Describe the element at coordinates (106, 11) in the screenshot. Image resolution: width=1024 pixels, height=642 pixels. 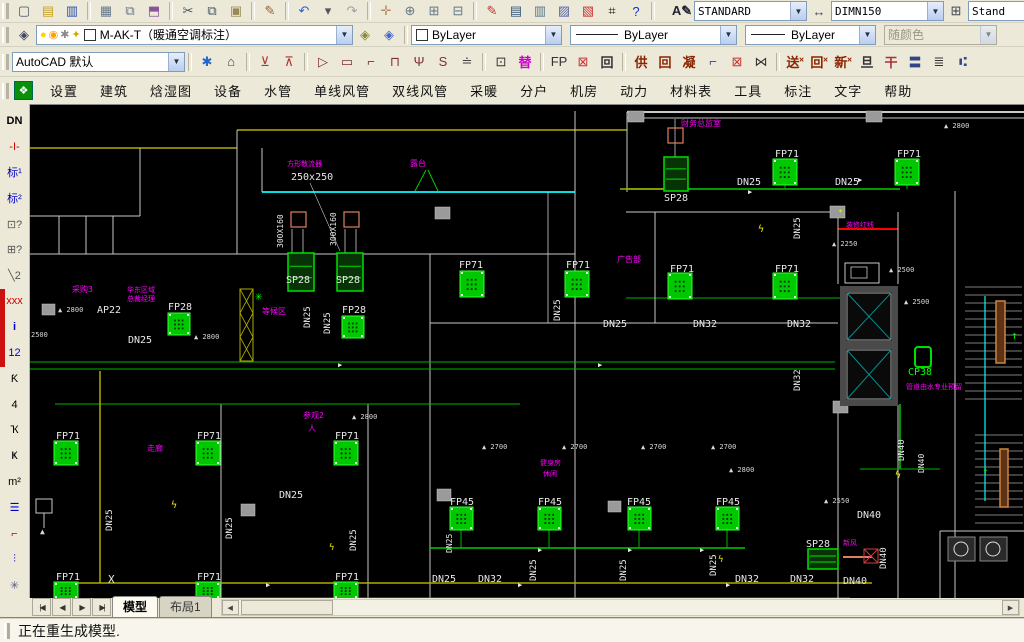
I see `plot-icon: ▦` at that location.